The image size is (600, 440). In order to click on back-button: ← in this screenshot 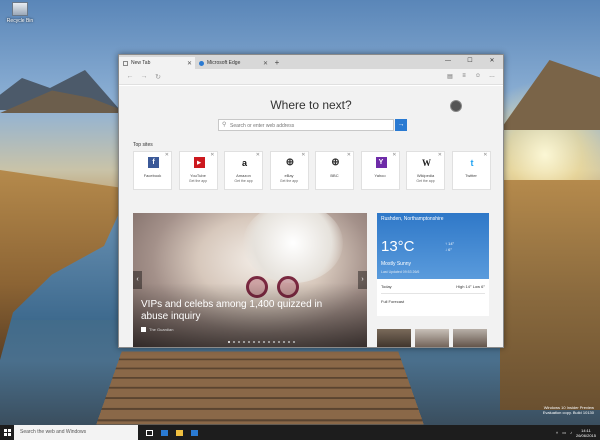, I will do `click(130, 76)`.